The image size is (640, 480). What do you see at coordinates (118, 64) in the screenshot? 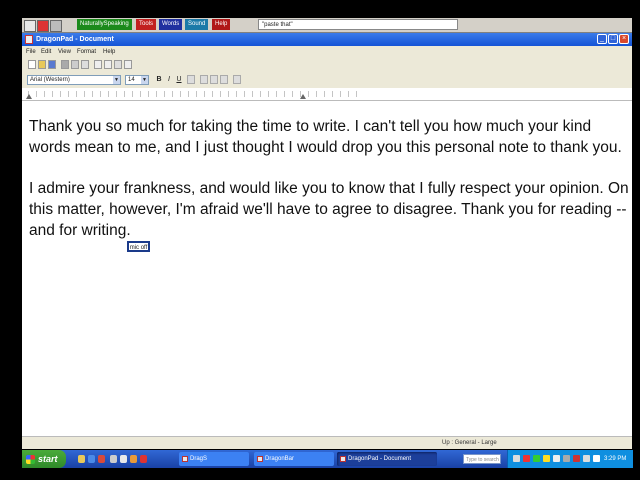
I see `paste-icon` at bounding box center [118, 64].